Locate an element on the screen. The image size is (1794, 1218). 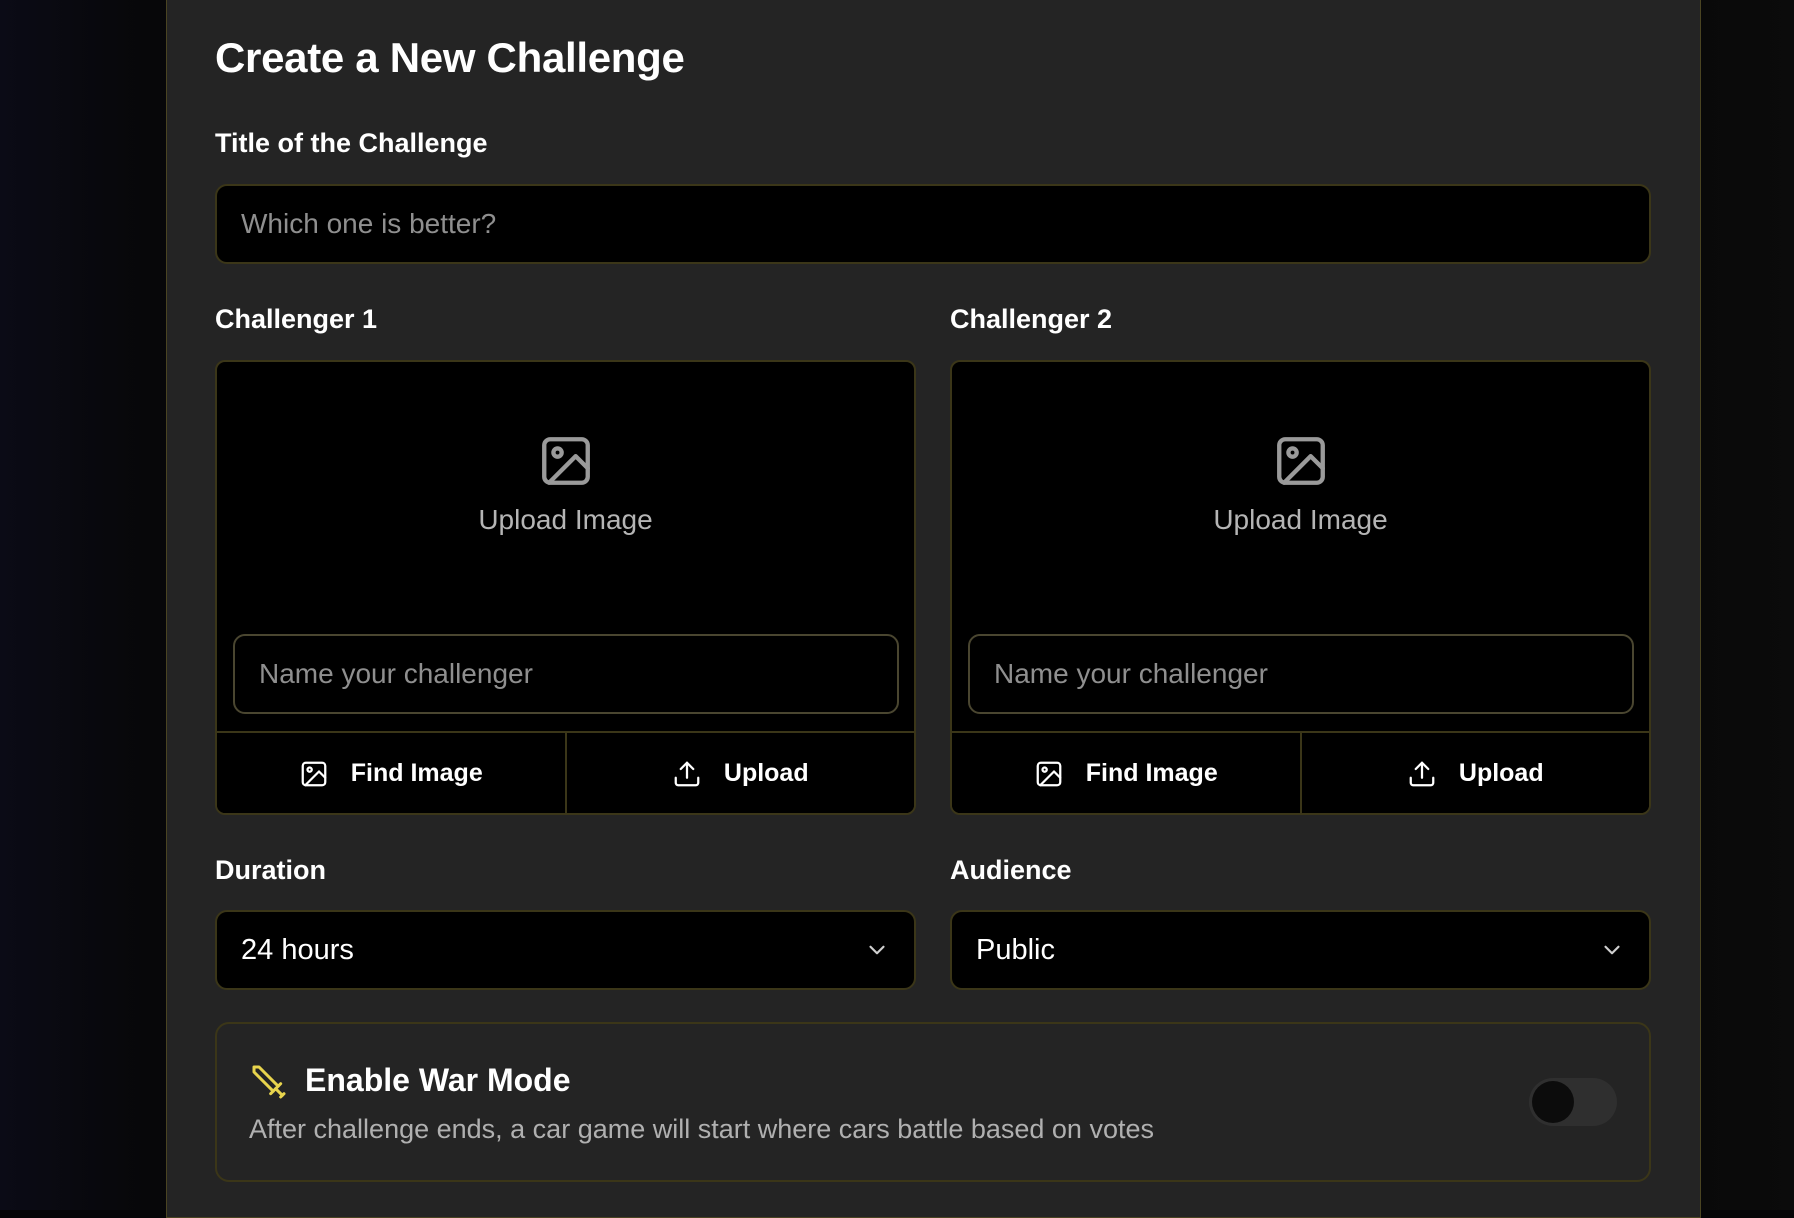
page-title: Create a New Challenge is located at coordinates (450, 57).